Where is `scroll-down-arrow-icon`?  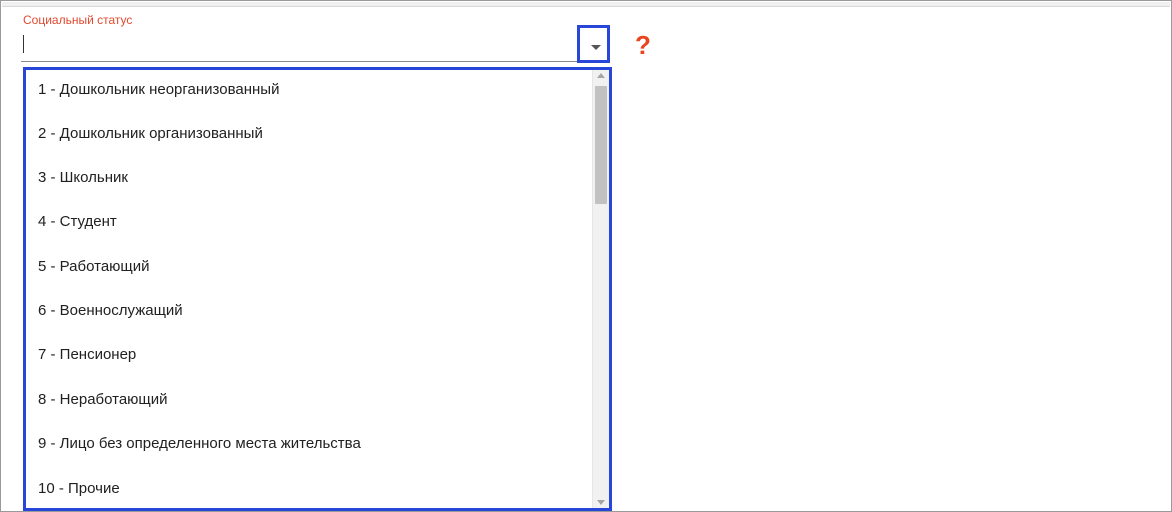
scroll-down-arrow-icon is located at coordinates (601, 502).